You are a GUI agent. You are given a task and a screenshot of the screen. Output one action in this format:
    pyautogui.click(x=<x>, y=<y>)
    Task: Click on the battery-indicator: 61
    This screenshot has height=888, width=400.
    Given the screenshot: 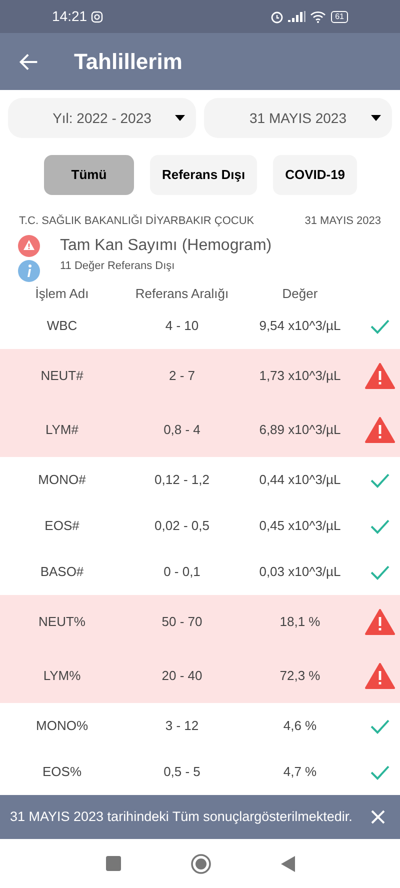 What is the action you would take?
    pyautogui.click(x=339, y=16)
    